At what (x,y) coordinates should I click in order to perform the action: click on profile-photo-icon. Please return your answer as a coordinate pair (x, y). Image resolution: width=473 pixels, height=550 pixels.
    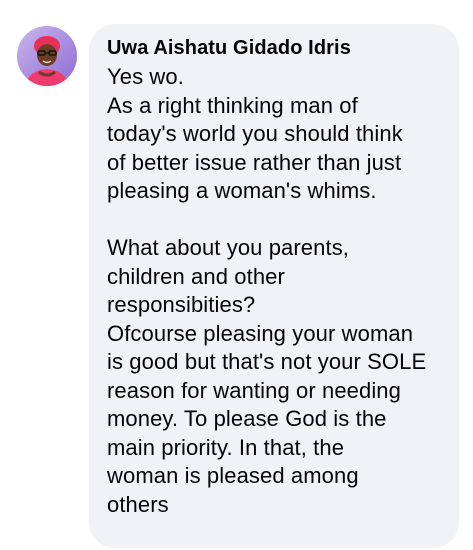
    Looking at the image, I should click on (47, 56).